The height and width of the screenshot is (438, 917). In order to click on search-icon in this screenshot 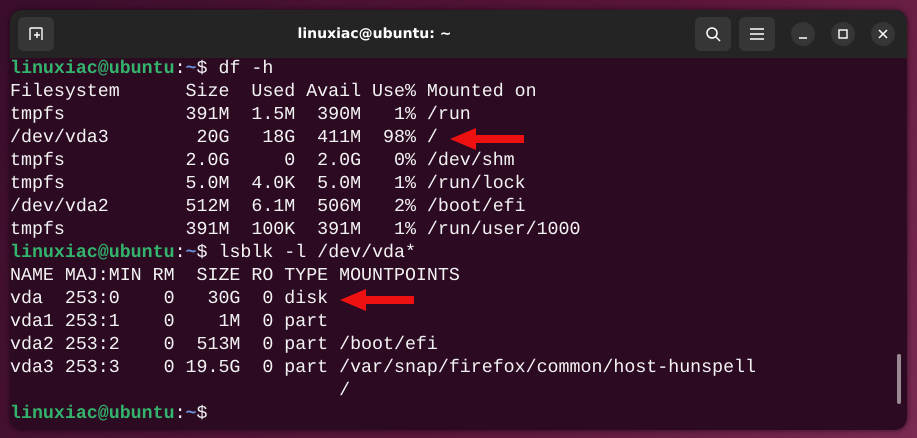, I will do `click(713, 34)`.